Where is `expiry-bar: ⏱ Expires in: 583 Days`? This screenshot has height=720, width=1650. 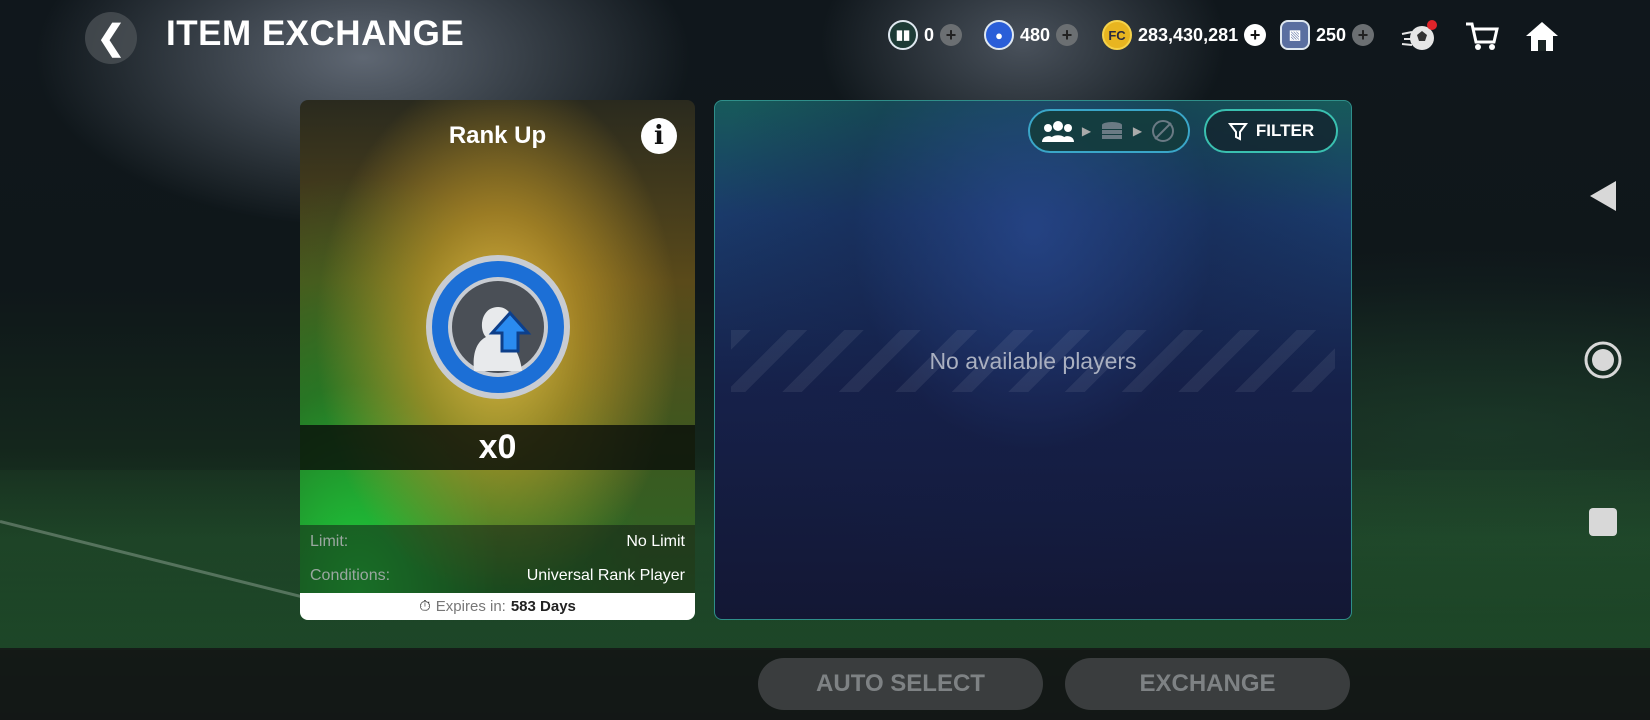 expiry-bar: ⏱ Expires in: 583 Days is located at coordinates (497, 606).